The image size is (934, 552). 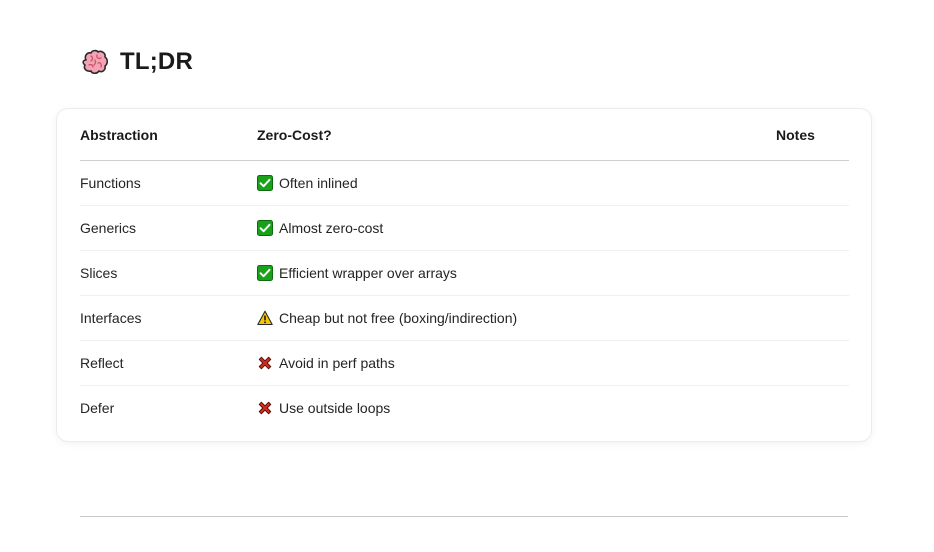 What do you see at coordinates (812, 135) in the screenshot?
I see `column-header-notes: Notes` at bounding box center [812, 135].